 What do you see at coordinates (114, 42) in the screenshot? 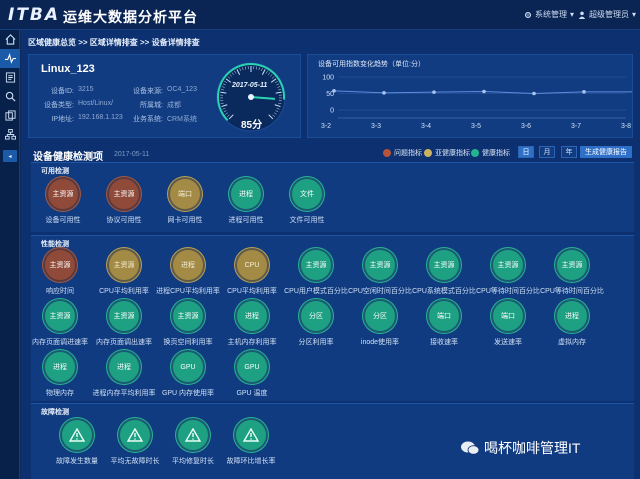
I see `breadcrumb: 区域健康总览 >> 区域详情排查 >> 设备详情排查` at bounding box center [114, 42].